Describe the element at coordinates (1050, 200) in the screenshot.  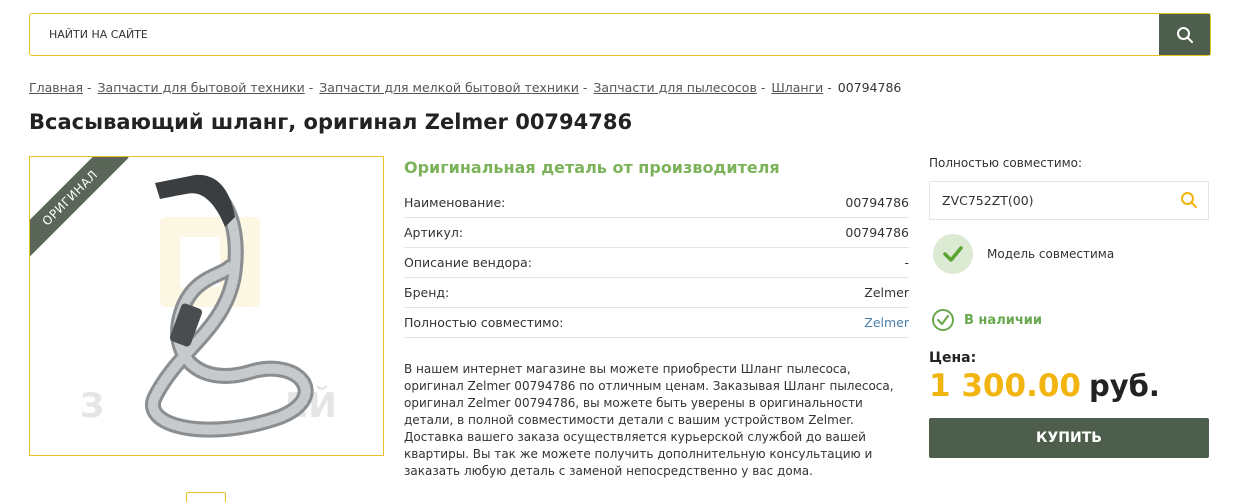
I see `compat-model-input` at that location.